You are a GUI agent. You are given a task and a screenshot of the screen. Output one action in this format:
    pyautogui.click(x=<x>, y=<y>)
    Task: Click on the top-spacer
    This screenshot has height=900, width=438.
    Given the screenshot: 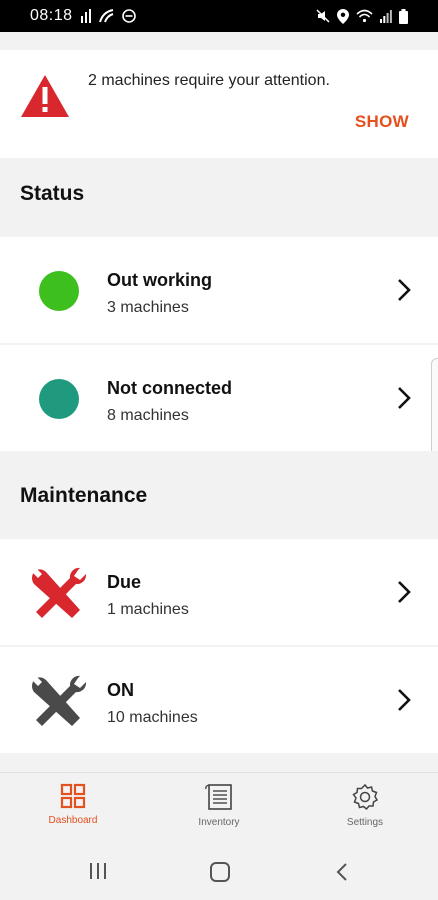 What is the action you would take?
    pyautogui.click(x=219, y=41)
    